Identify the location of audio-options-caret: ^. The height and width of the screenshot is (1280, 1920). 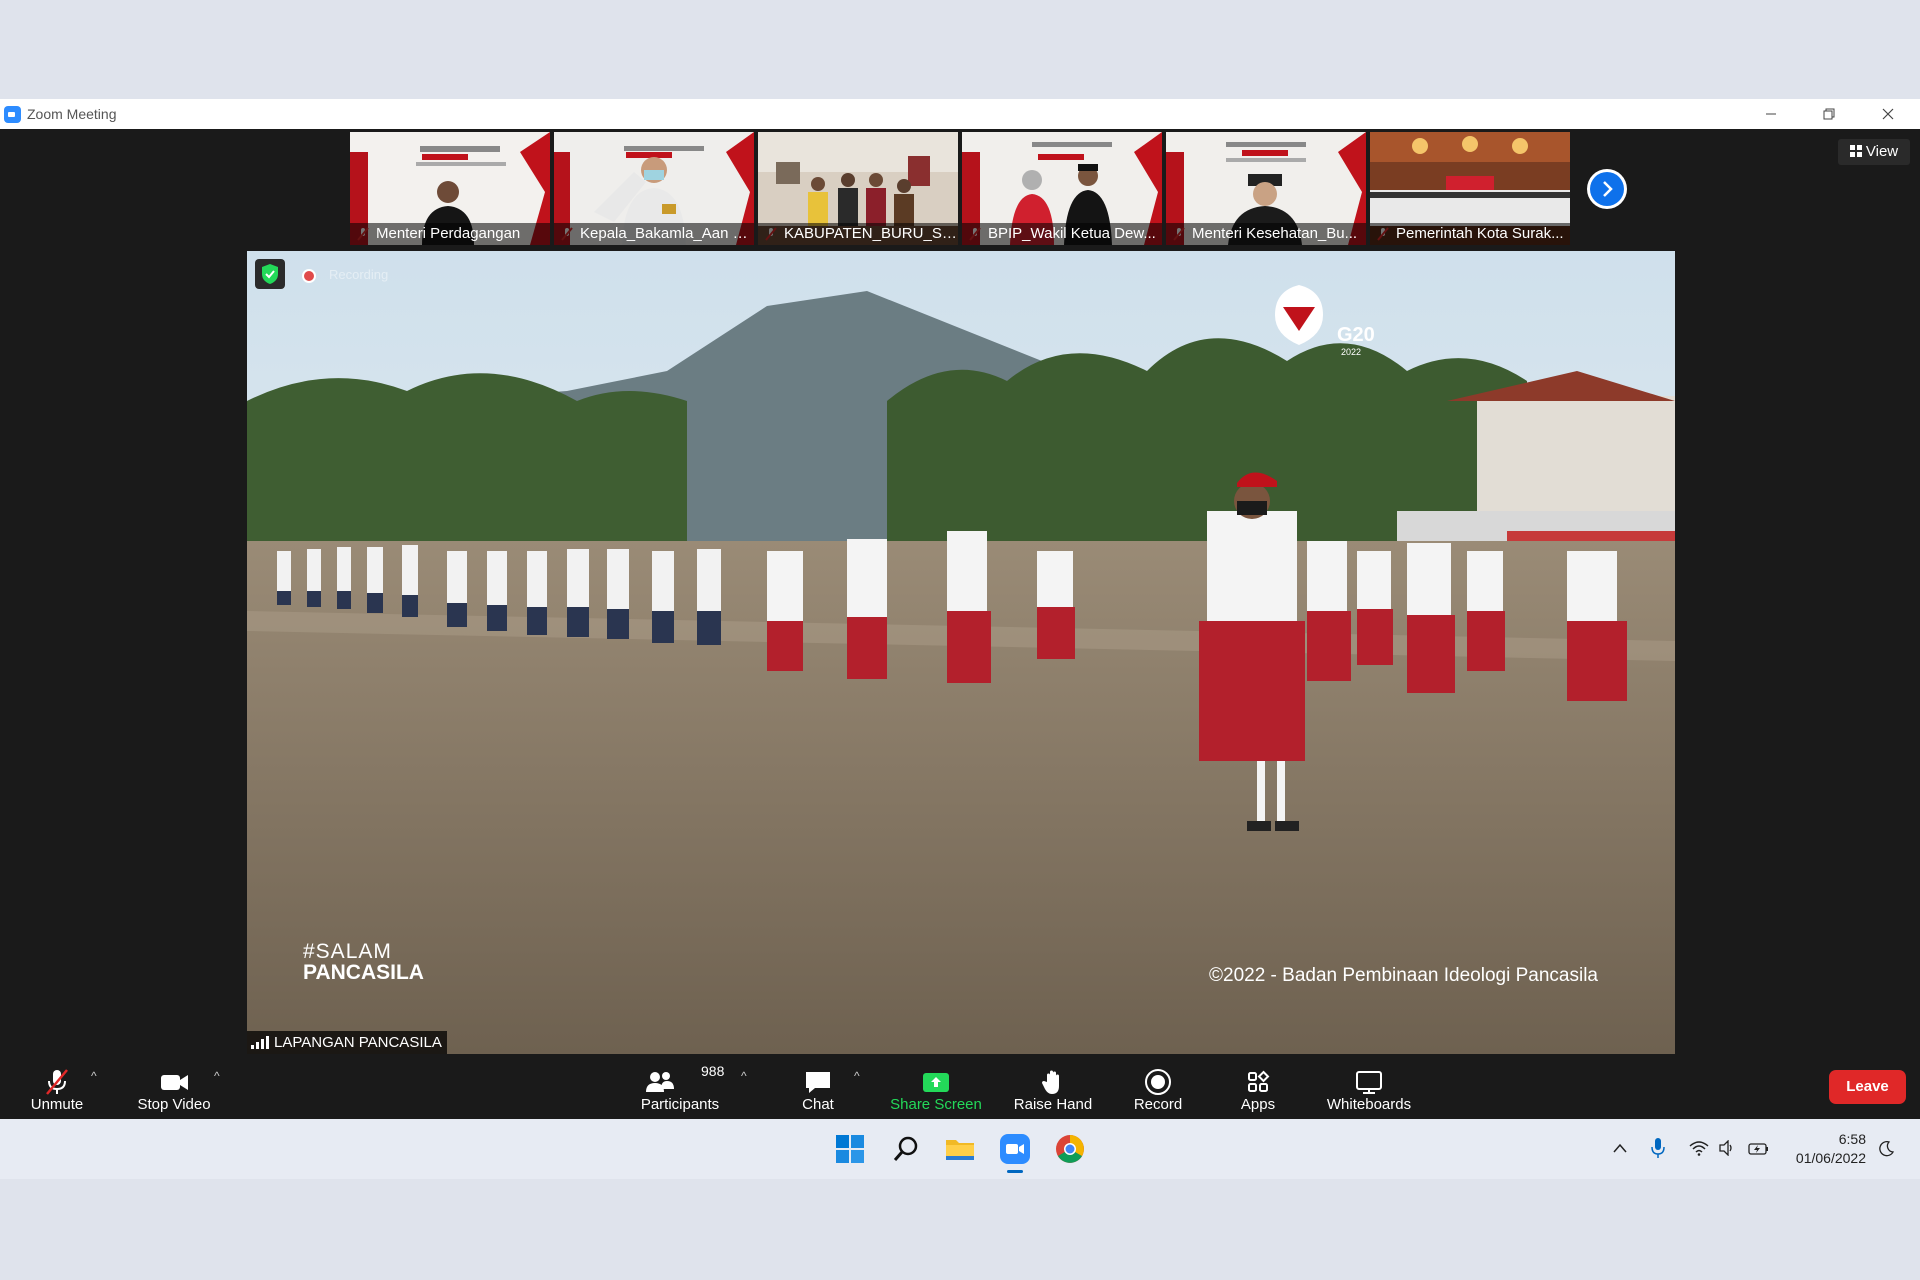
(94, 1076).